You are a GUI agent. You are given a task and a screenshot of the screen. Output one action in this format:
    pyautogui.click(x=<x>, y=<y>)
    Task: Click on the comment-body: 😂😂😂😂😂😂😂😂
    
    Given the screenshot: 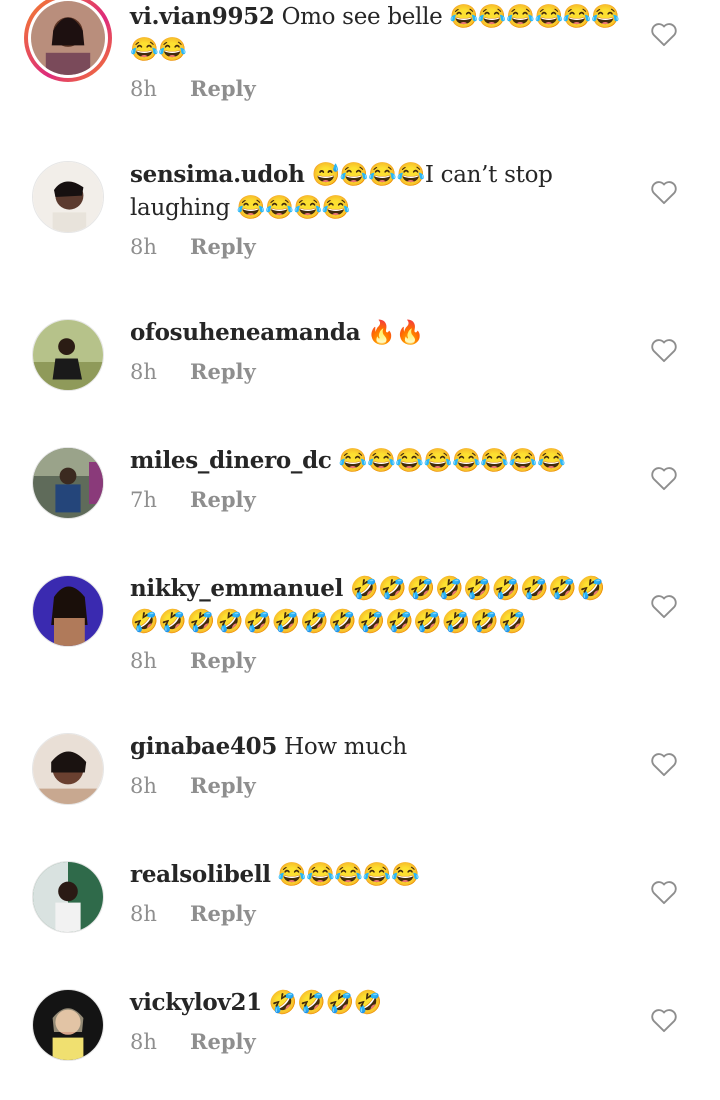 What is the action you would take?
    pyautogui.click(x=452, y=461)
    